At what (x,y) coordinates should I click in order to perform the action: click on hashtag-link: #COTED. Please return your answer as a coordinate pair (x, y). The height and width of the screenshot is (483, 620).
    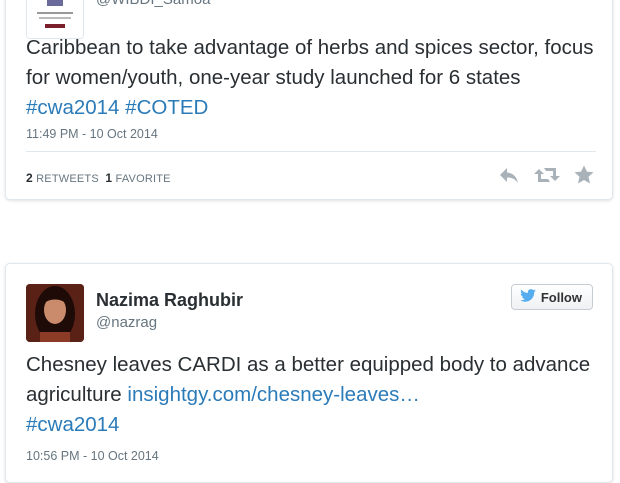
    Looking at the image, I should click on (166, 107).